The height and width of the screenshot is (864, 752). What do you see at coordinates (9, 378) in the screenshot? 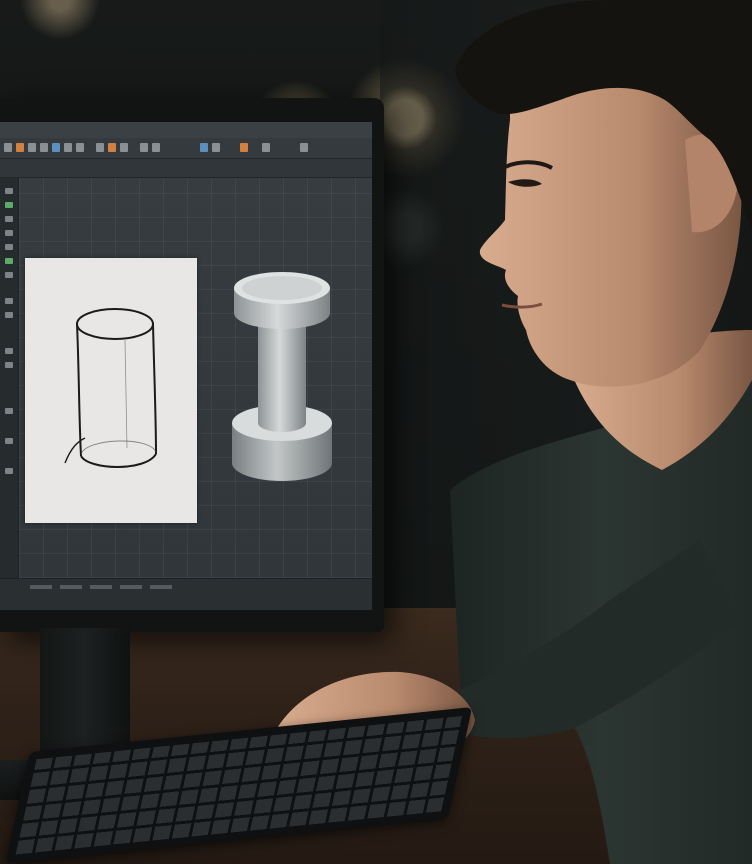
I see `left-tool-panel` at bounding box center [9, 378].